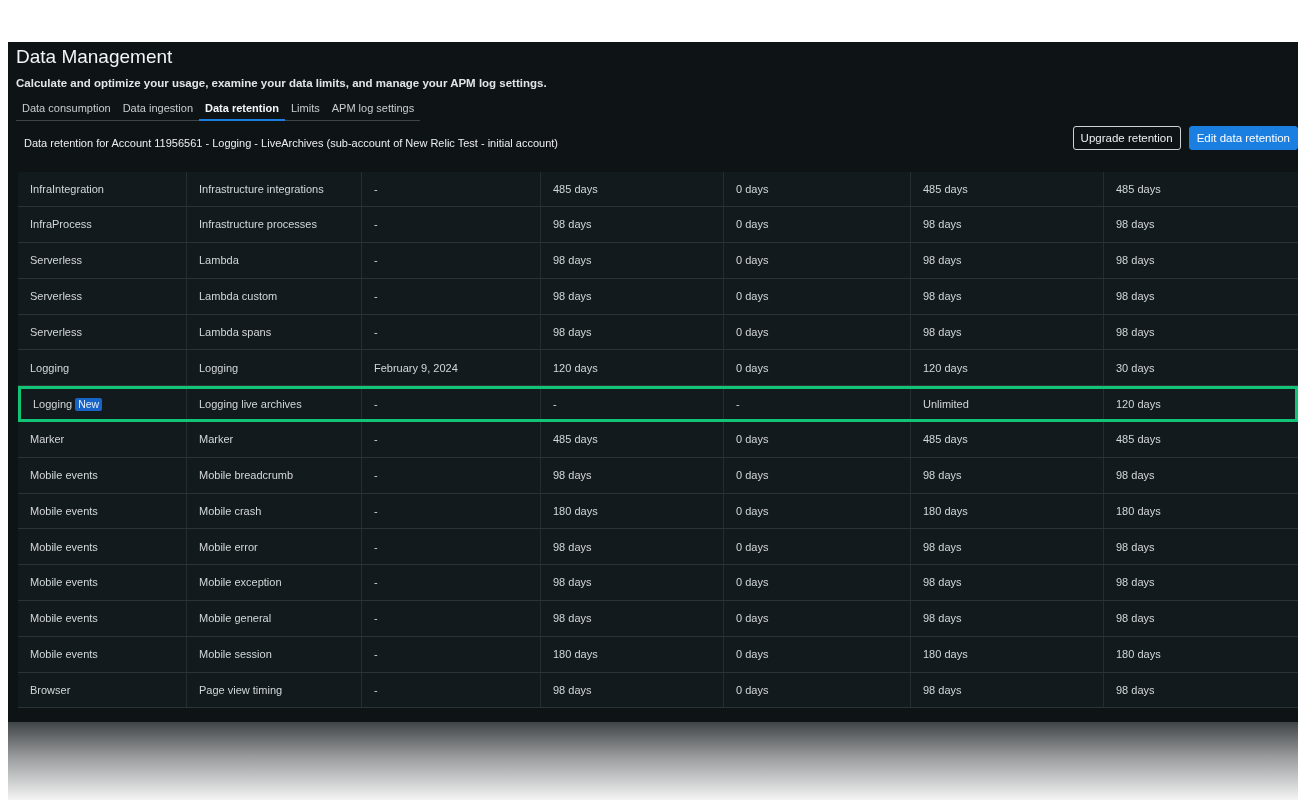 The height and width of the screenshot is (800, 1298). Describe the element at coordinates (282, 83) in the screenshot. I see `page-subtitle: Calculate and optimize your usage, examine your data limits, and manage your APM log settings.` at that location.